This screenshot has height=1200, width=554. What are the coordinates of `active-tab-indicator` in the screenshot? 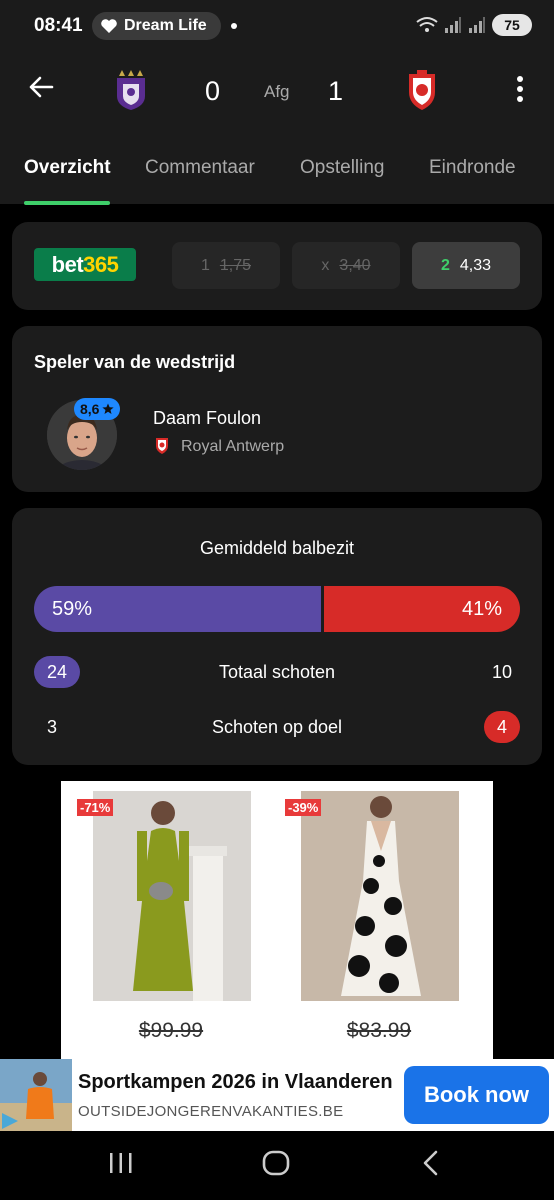 It's located at (67, 203).